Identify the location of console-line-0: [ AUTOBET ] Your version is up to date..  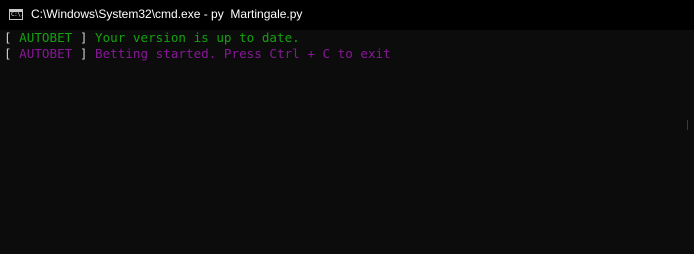
(345, 38).